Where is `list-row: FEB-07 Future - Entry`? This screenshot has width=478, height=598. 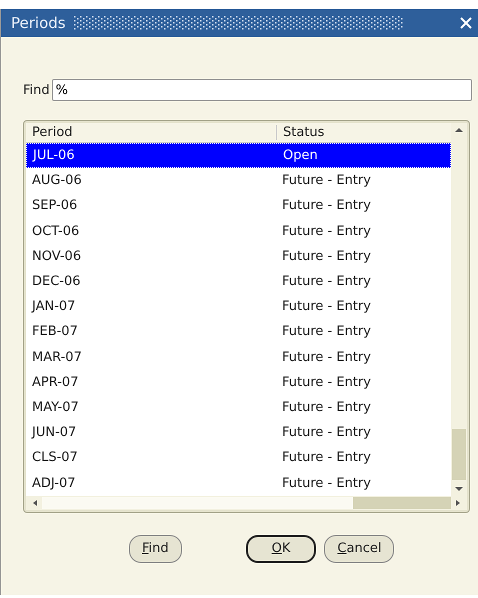
list-row: FEB-07 Future - Entry is located at coordinates (238, 331).